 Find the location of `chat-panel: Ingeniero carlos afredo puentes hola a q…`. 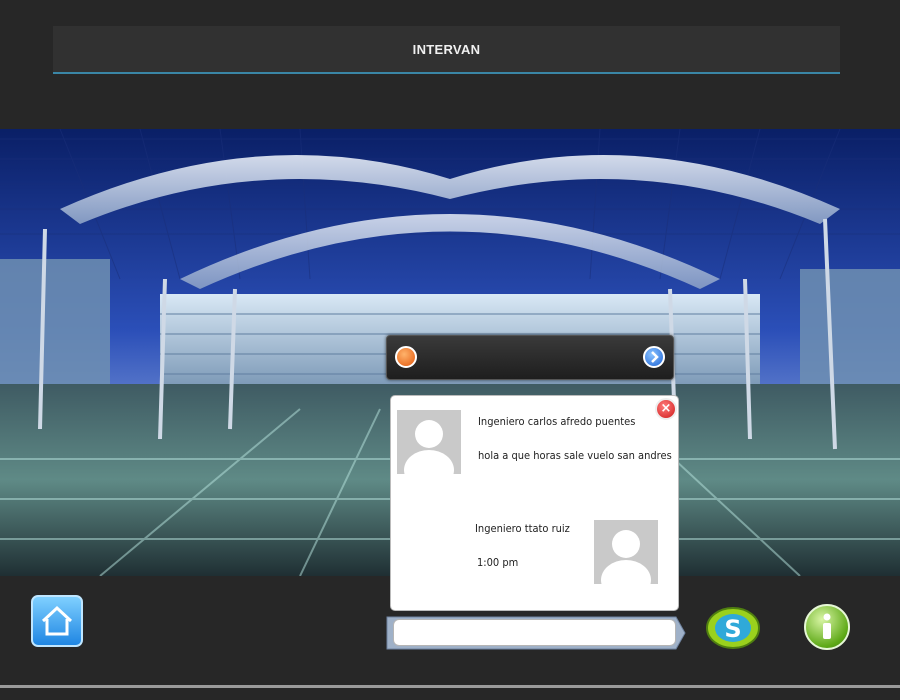

chat-panel: Ingeniero carlos afredo puentes hola a q… is located at coordinates (534, 503).